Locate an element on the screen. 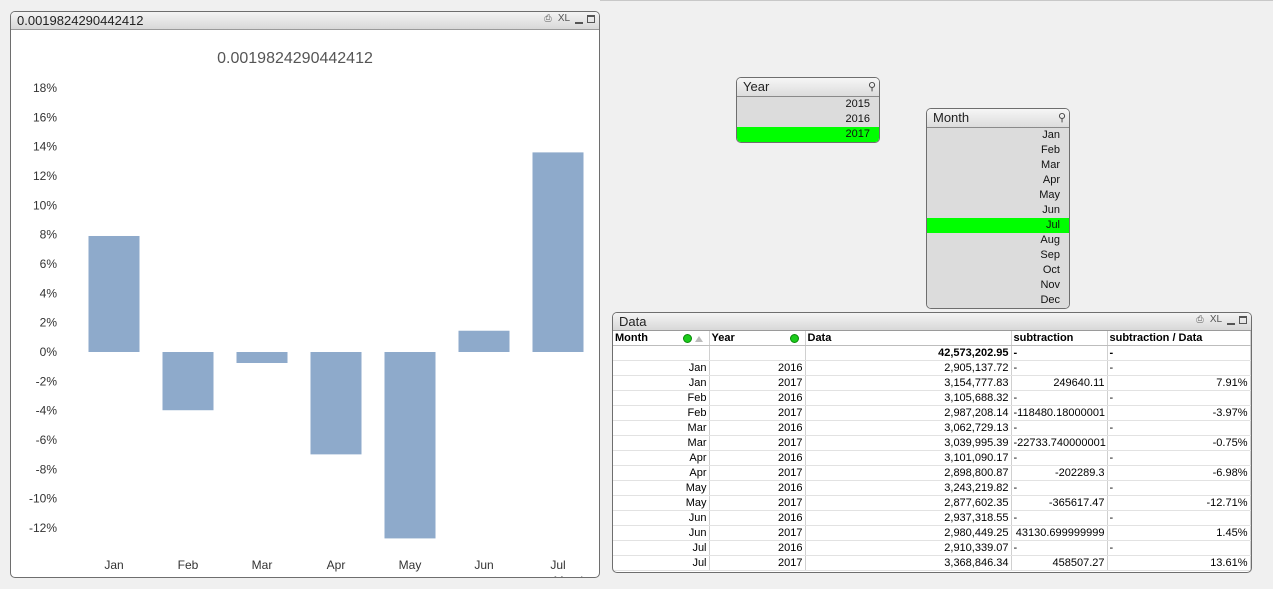  header-ratio: subtraction / Data is located at coordinates (1179, 338).